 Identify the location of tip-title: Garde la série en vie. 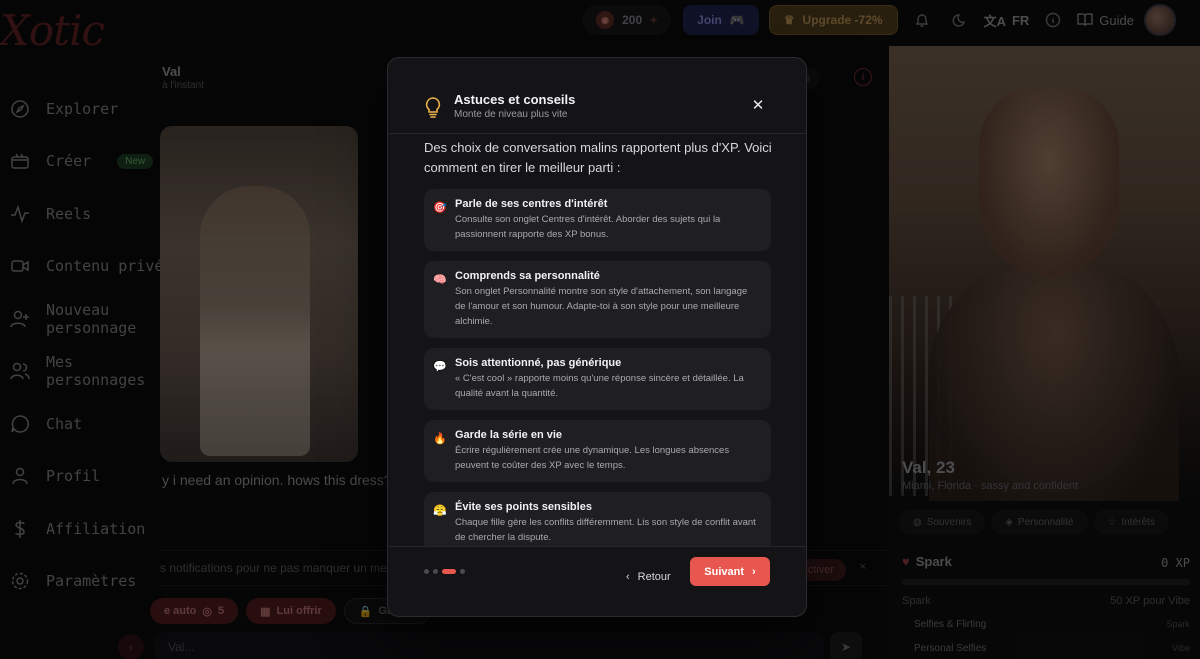
(509, 435).